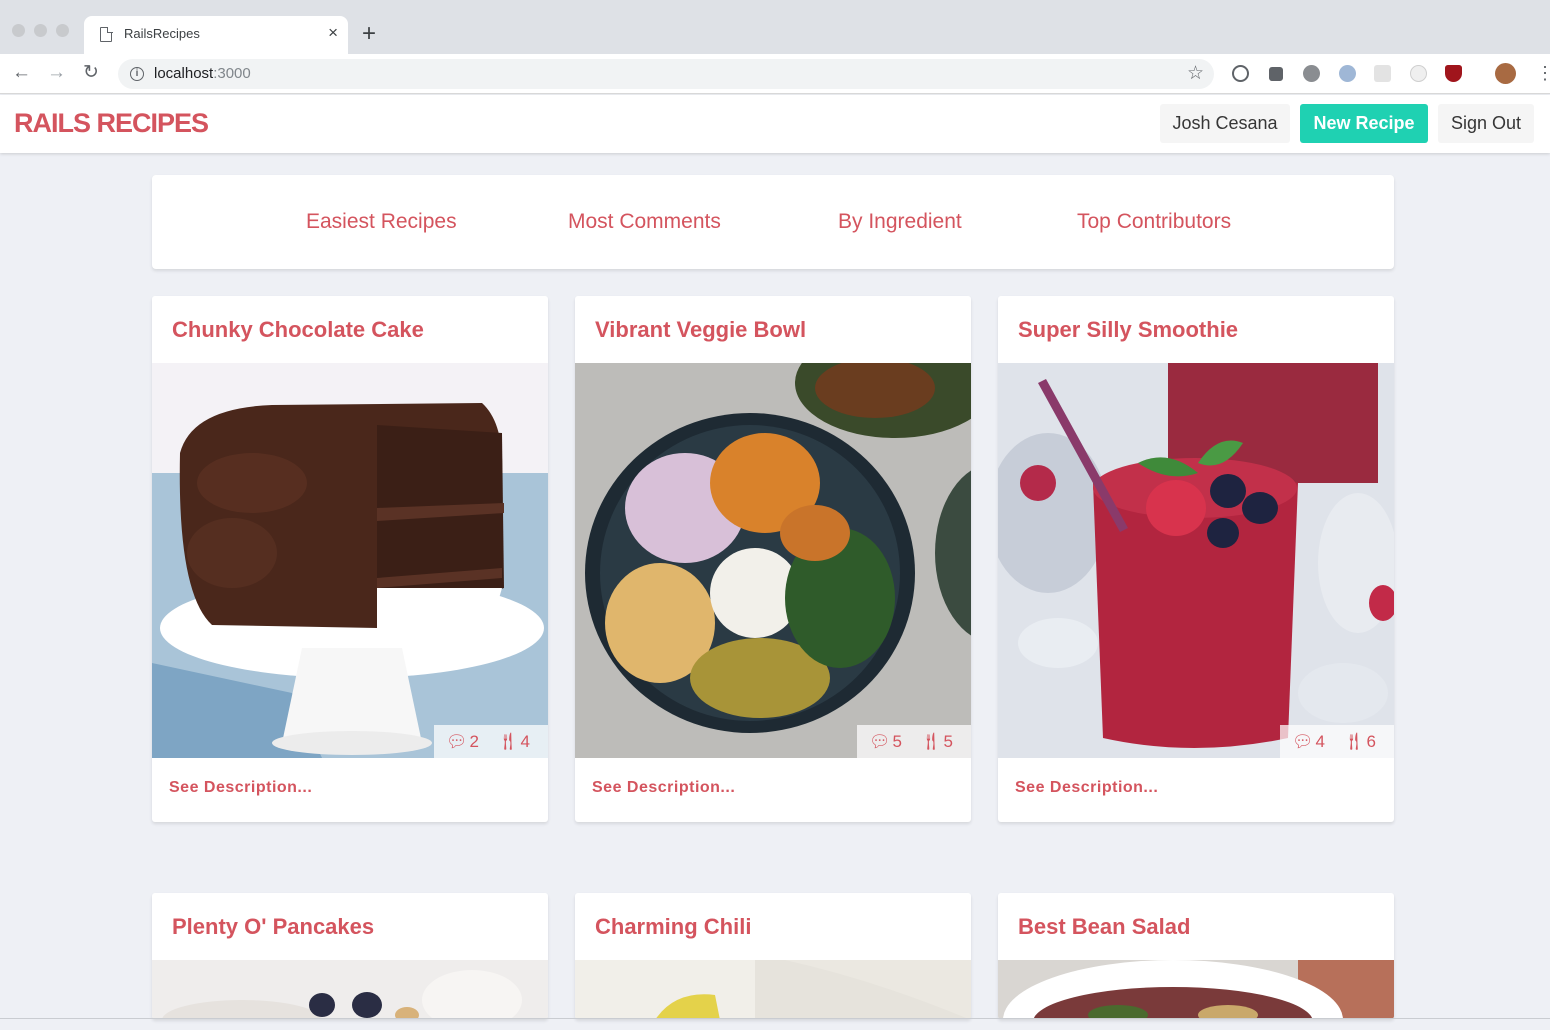  What do you see at coordinates (673, 927) in the screenshot?
I see `recipe-title: Charming Chili` at bounding box center [673, 927].